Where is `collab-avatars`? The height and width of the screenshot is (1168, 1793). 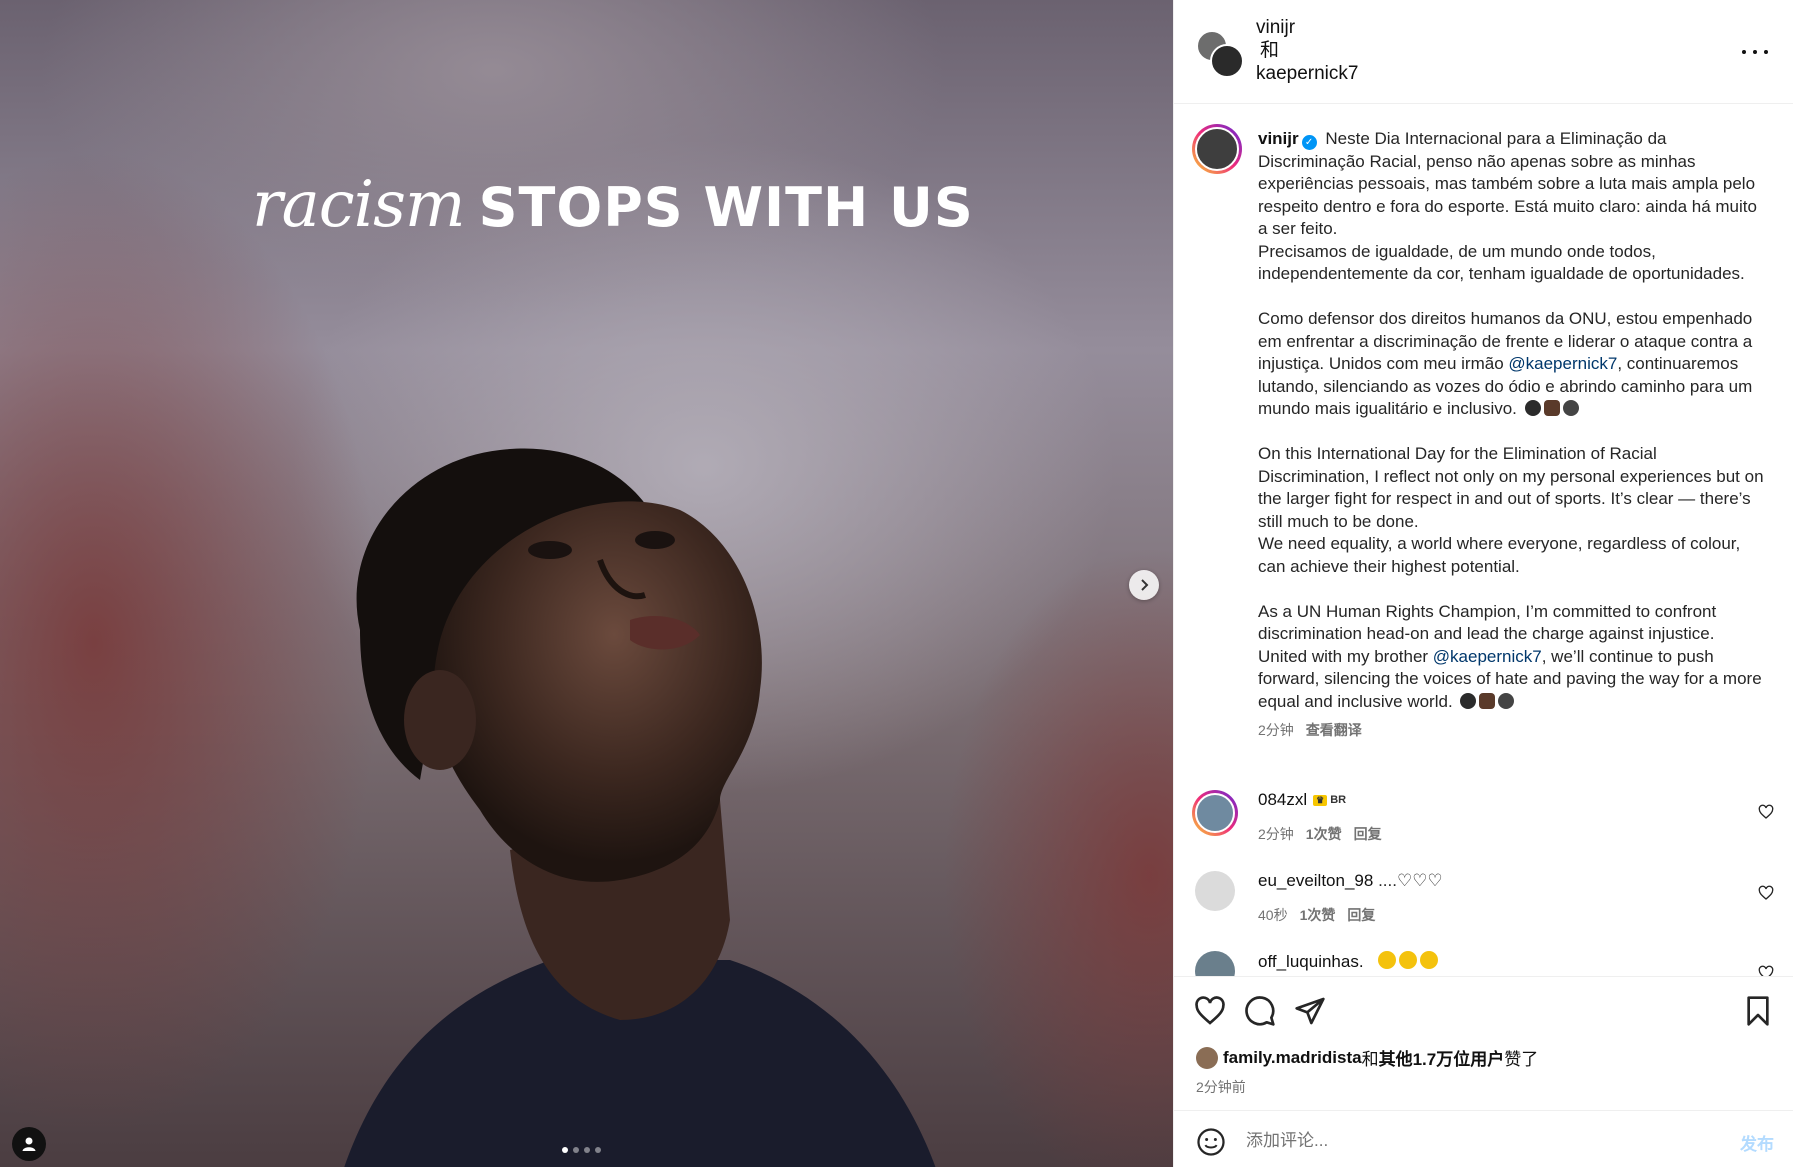
collab-avatars is located at coordinates (1220, 54).